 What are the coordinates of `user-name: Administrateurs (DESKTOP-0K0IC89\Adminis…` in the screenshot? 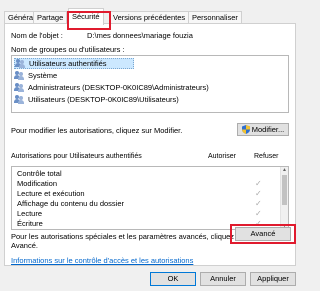 It's located at (118, 87).